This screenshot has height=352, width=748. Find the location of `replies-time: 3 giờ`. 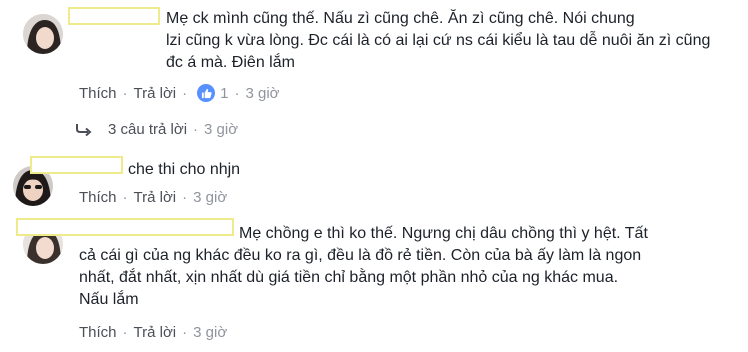

replies-time: 3 giờ is located at coordinates (221, 129).